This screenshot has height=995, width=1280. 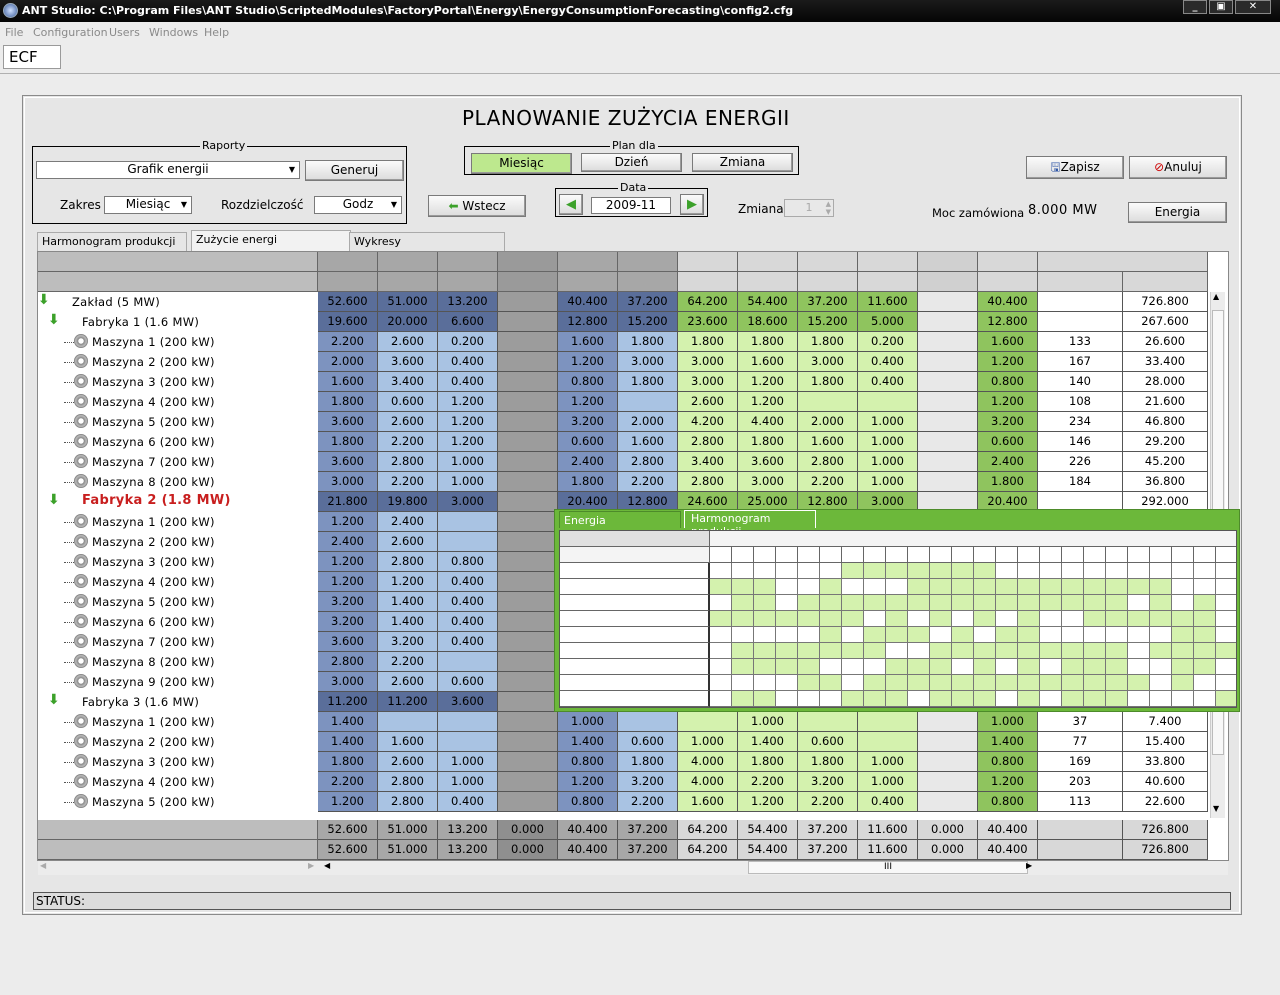 I want to click on table-cell: 2.600, so click(x=408, y=542).